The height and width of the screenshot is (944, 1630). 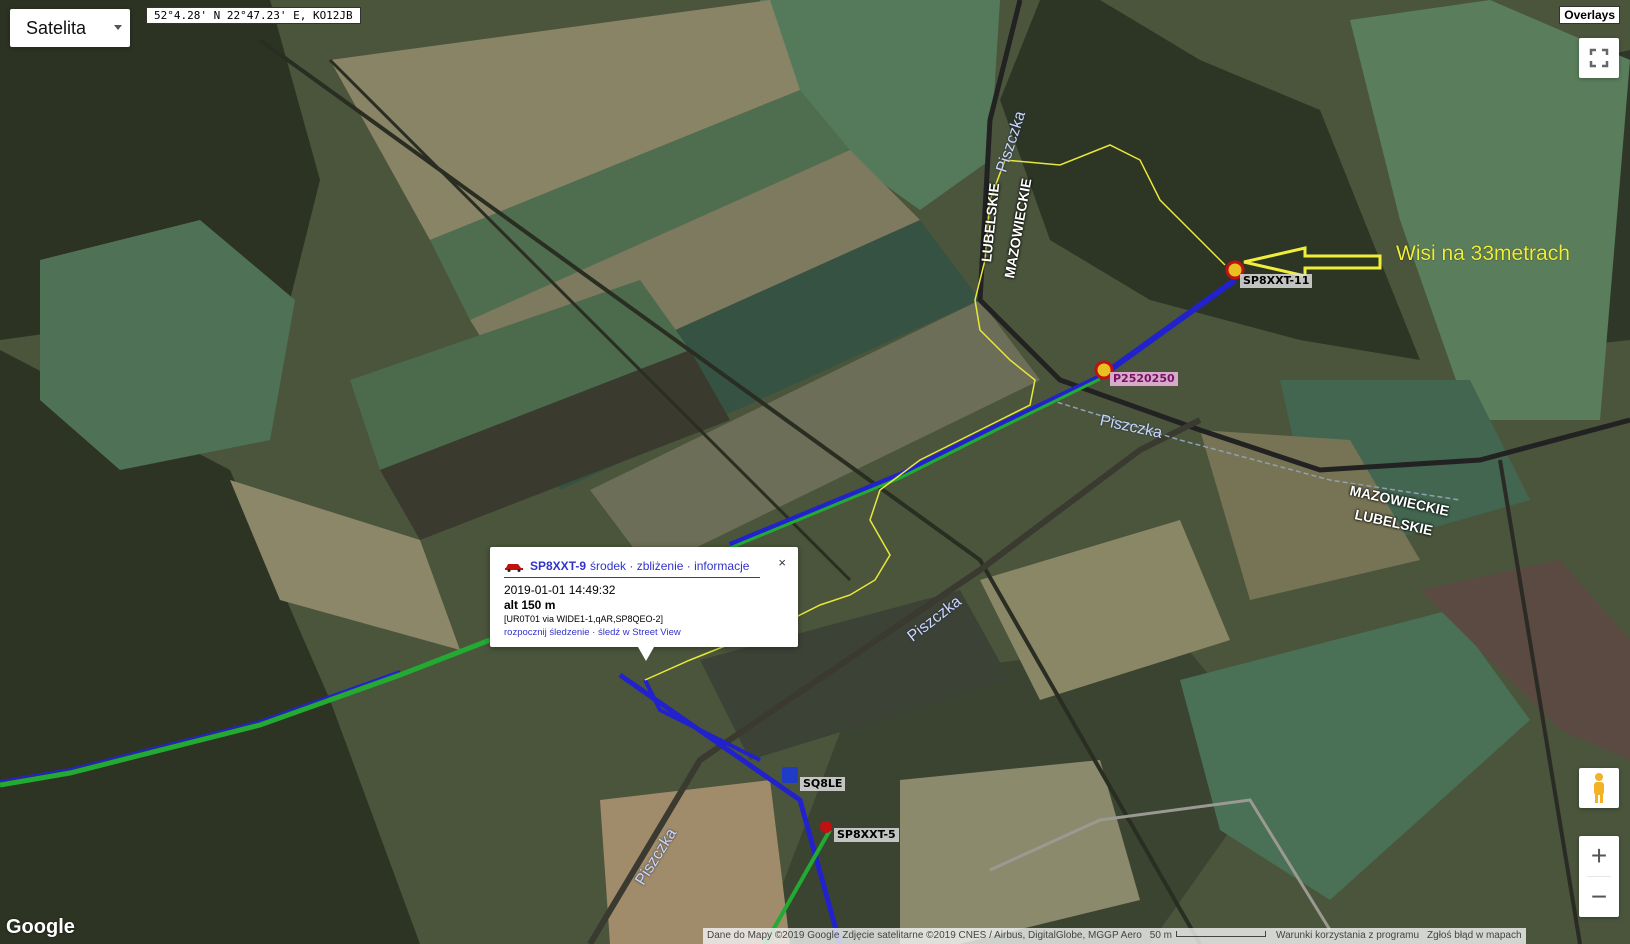 What do you see at coordinates (782, 562) in the screenshot?
I see `close-icon: ×` at bounding box center [782, 562].